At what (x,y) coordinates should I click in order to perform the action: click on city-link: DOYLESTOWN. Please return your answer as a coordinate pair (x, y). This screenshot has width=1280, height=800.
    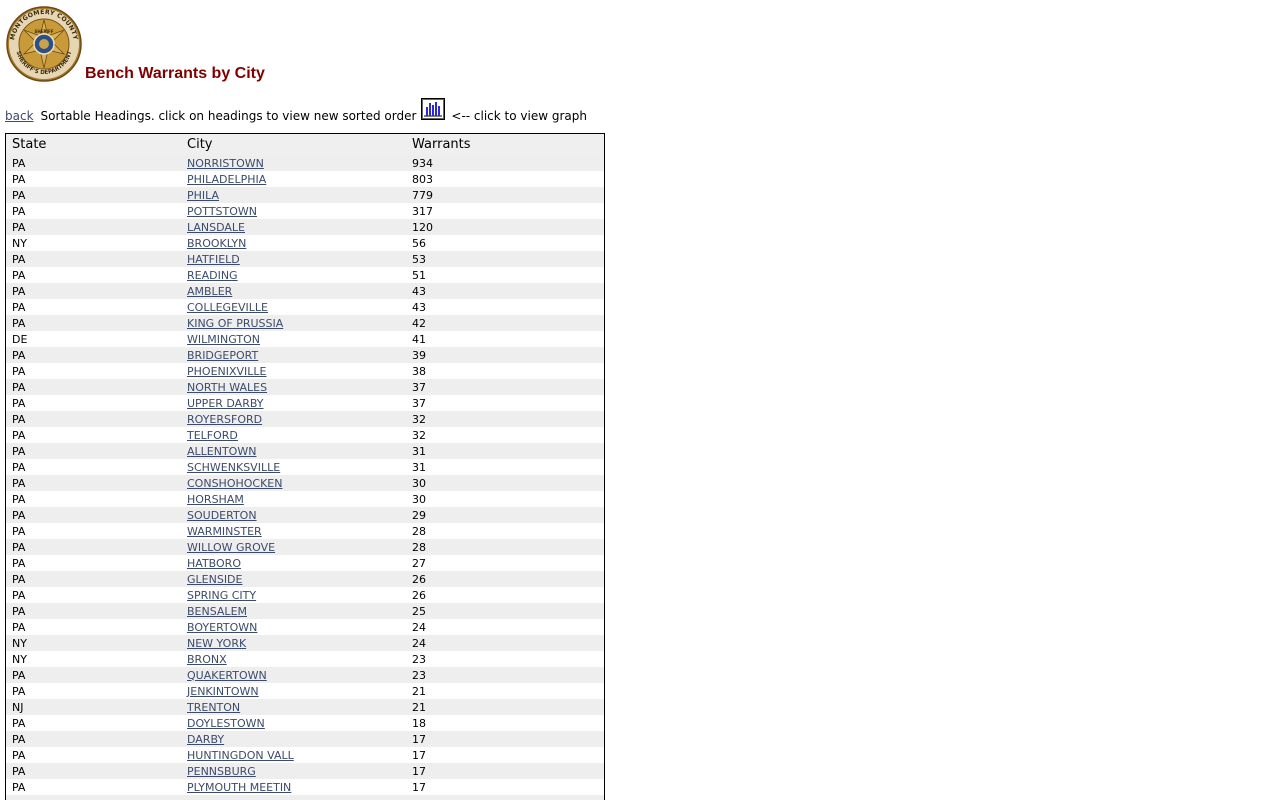
    Looking at the image, I should click on (226, 723).